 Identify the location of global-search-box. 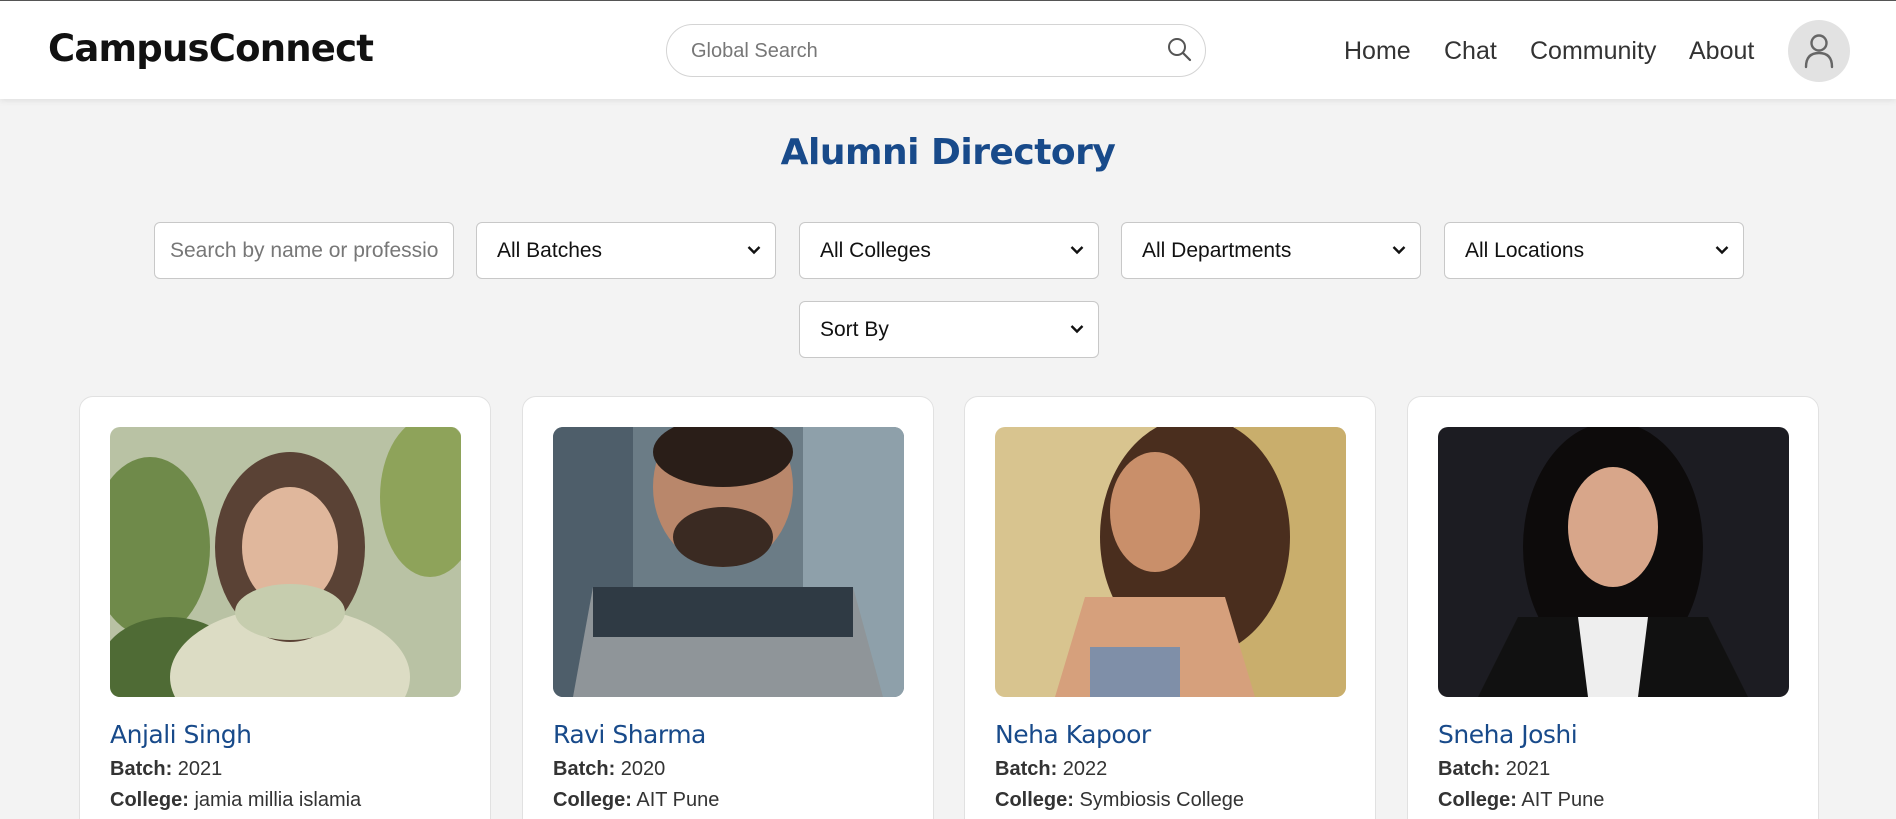
(936, 50).